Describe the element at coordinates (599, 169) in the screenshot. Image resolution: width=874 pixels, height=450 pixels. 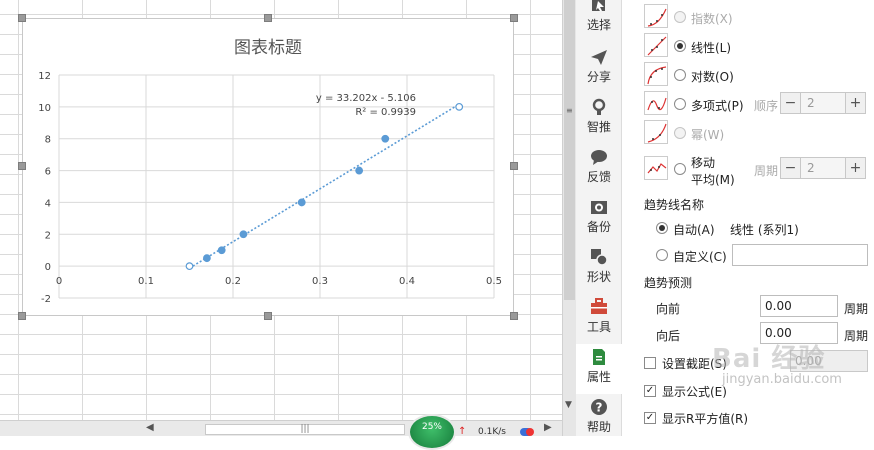
I see `tool-feedback: 反馈` at that location.